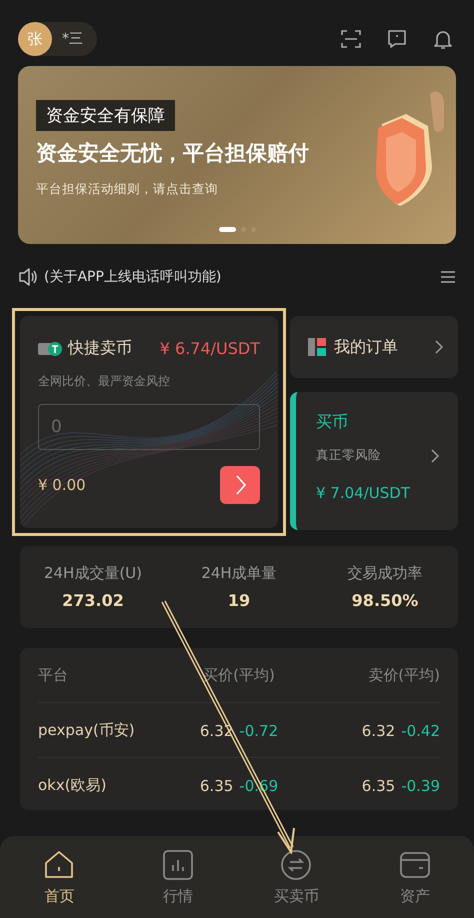  What do you see at coordinates (403, 675) in the screenshot?
I see `column-header: 卖价(平均)` at bounding box center [403, 675].